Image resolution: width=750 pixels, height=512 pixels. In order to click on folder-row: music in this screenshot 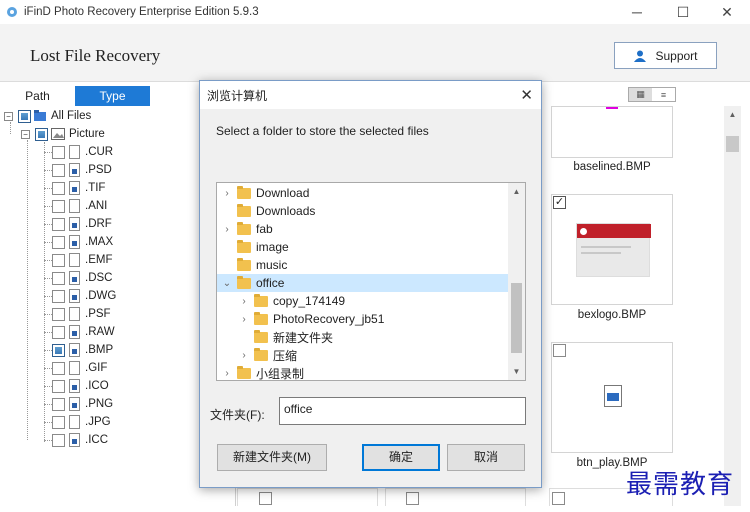, I will do `click(363, 265)`.